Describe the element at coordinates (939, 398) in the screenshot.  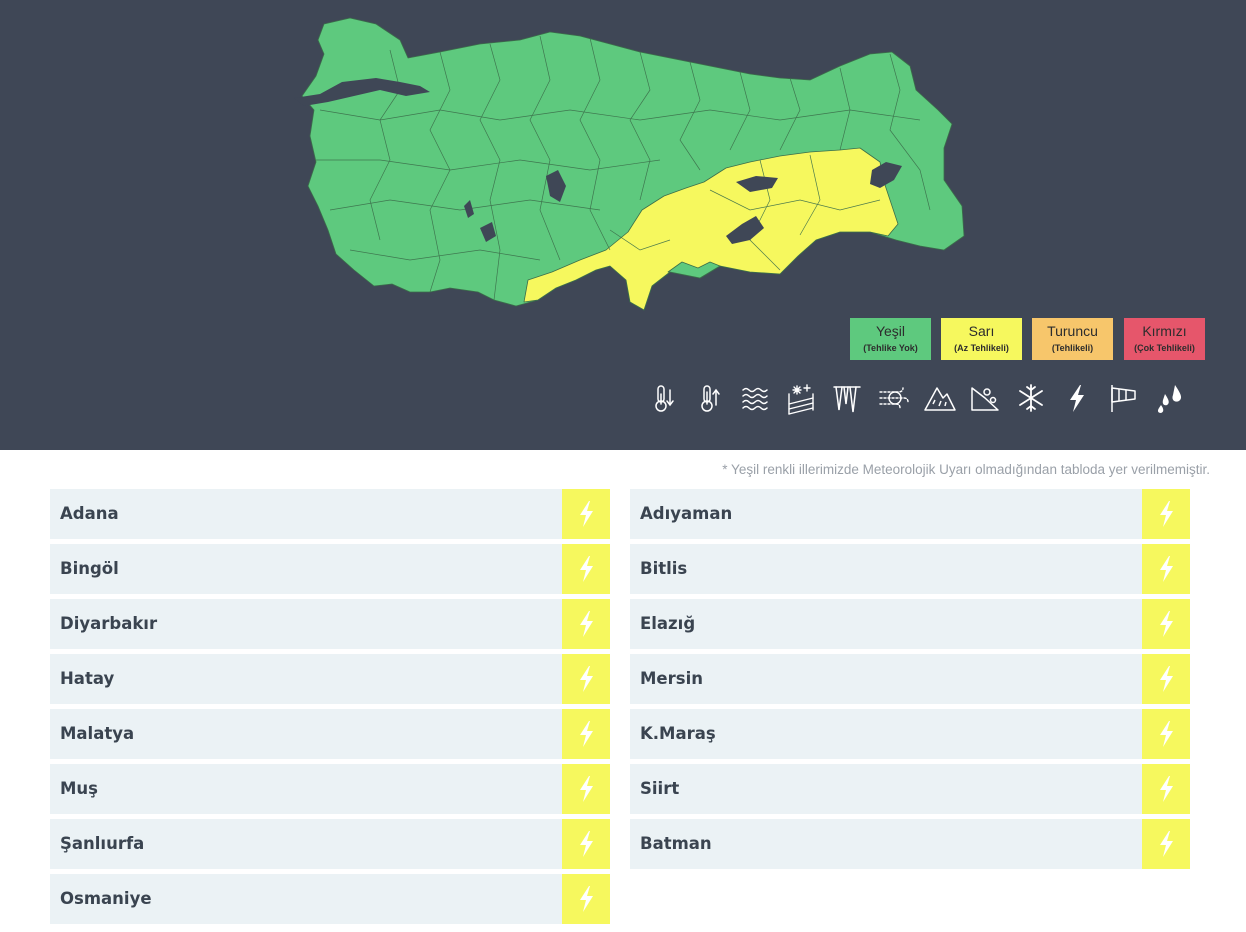
I see `avalanche-icon` at that location.